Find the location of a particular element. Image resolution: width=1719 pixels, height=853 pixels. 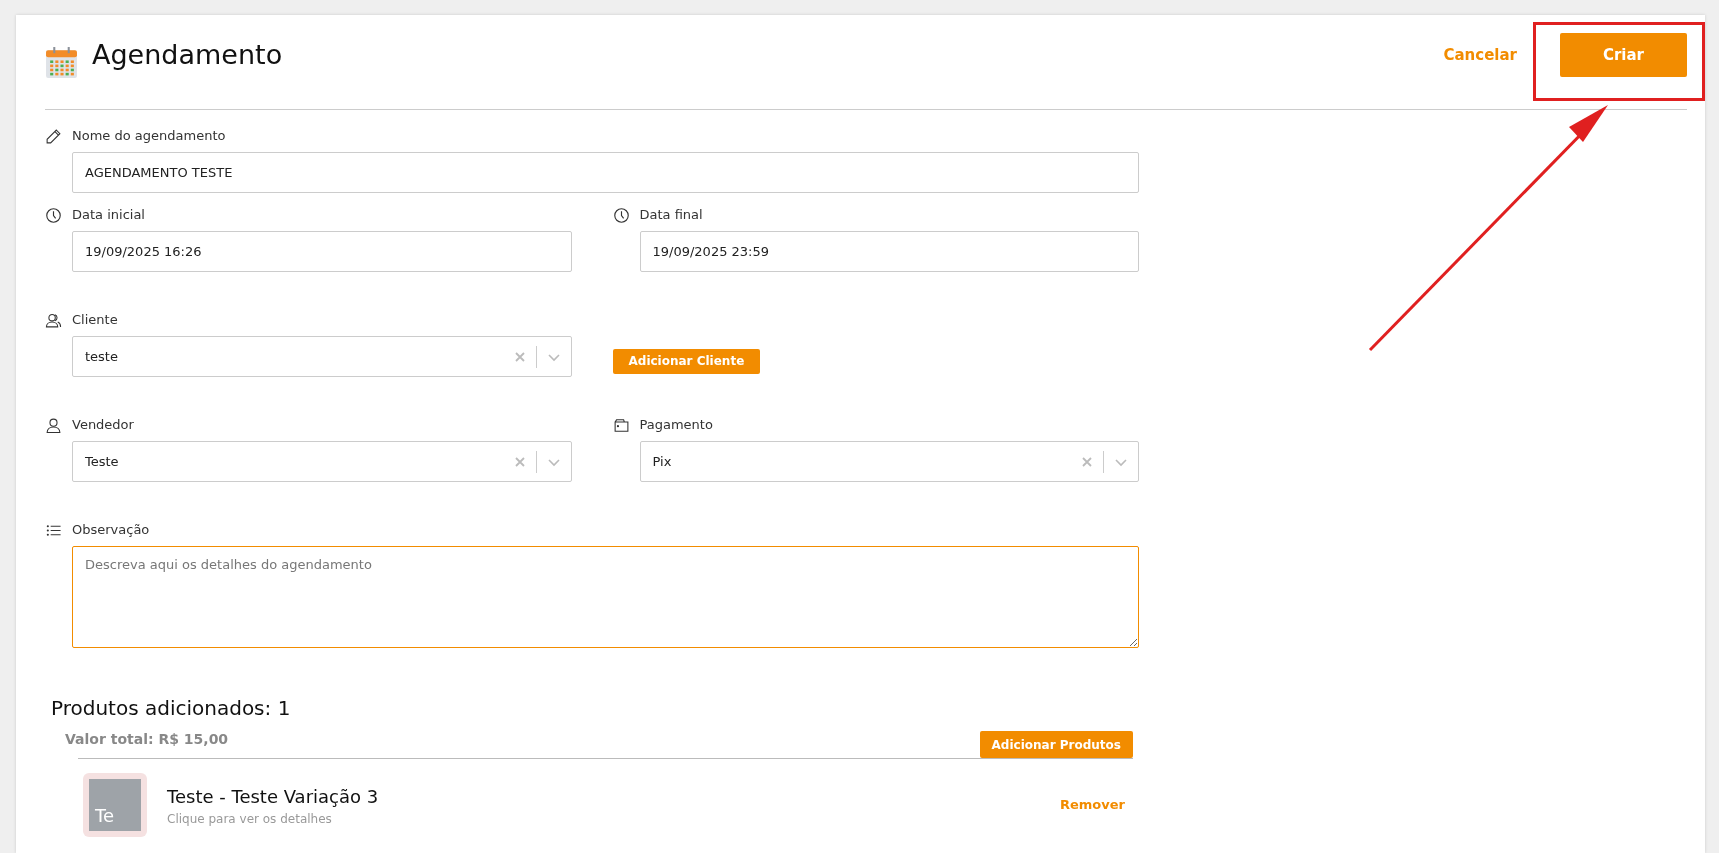

product-hint: Clique para ver os detalhes is located at coordinates (250, 819).